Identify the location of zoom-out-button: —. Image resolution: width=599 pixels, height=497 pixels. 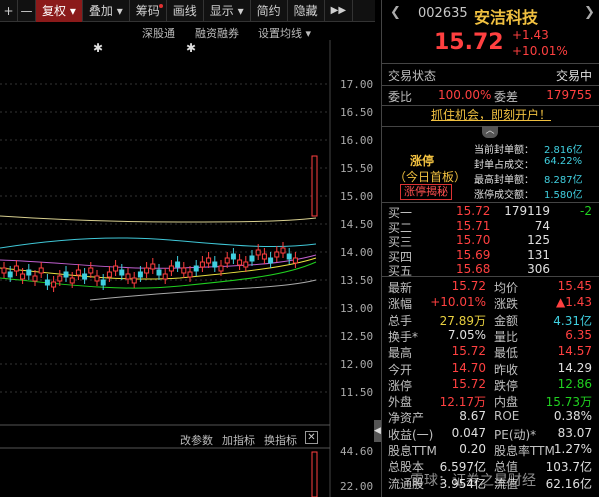
(27, 11).